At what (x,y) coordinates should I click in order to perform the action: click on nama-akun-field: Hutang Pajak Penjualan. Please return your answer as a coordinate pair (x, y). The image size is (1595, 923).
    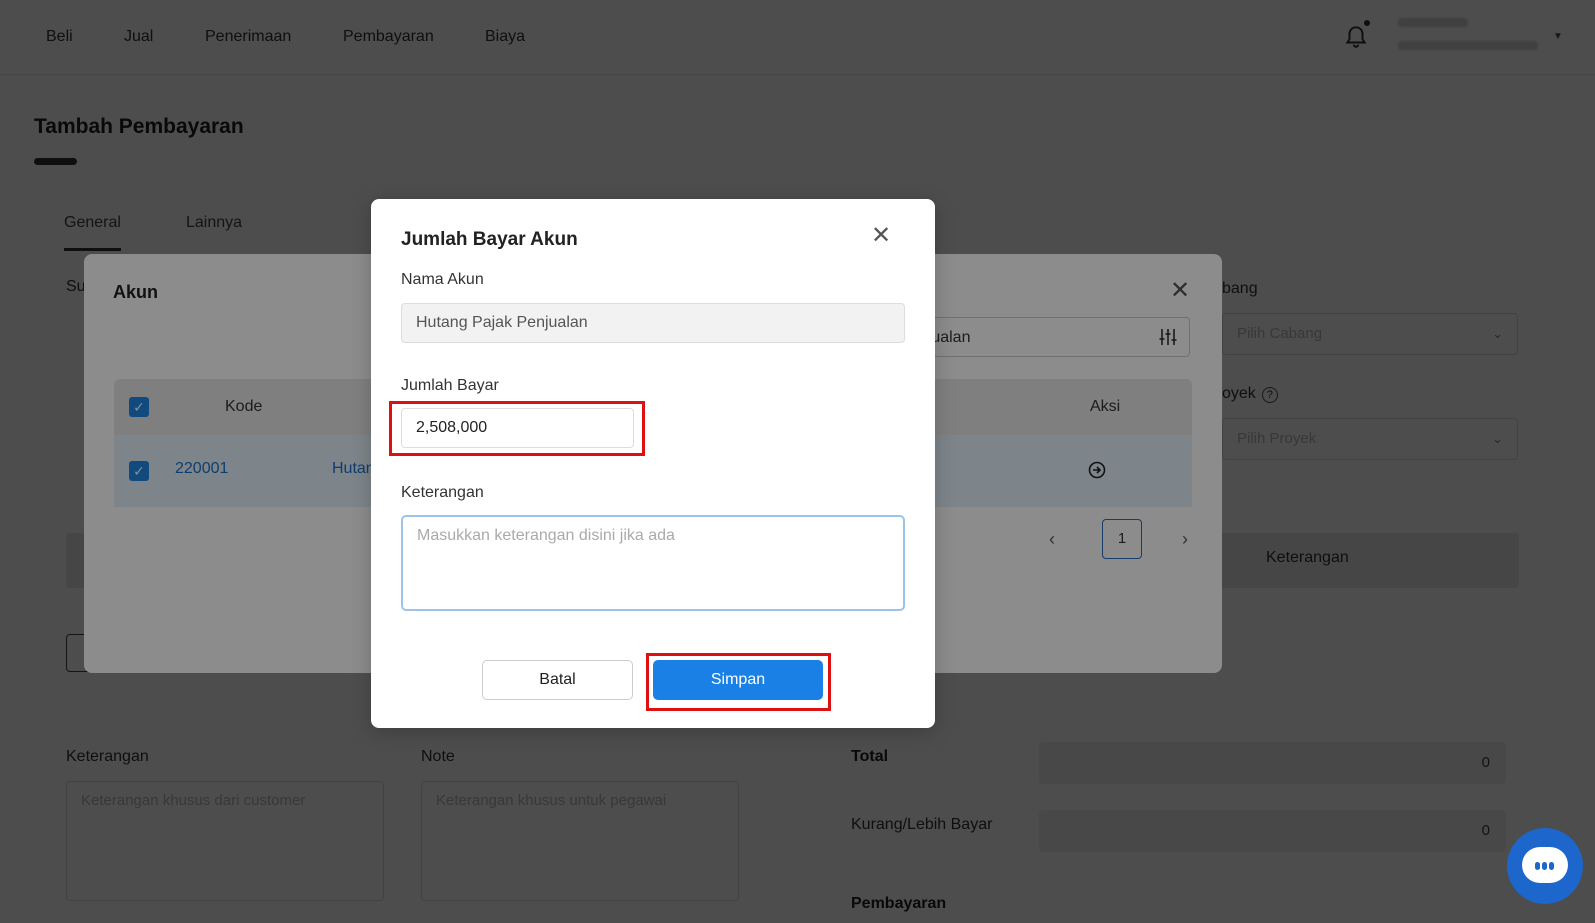
    Looking at the image, I should click on (653, 323).